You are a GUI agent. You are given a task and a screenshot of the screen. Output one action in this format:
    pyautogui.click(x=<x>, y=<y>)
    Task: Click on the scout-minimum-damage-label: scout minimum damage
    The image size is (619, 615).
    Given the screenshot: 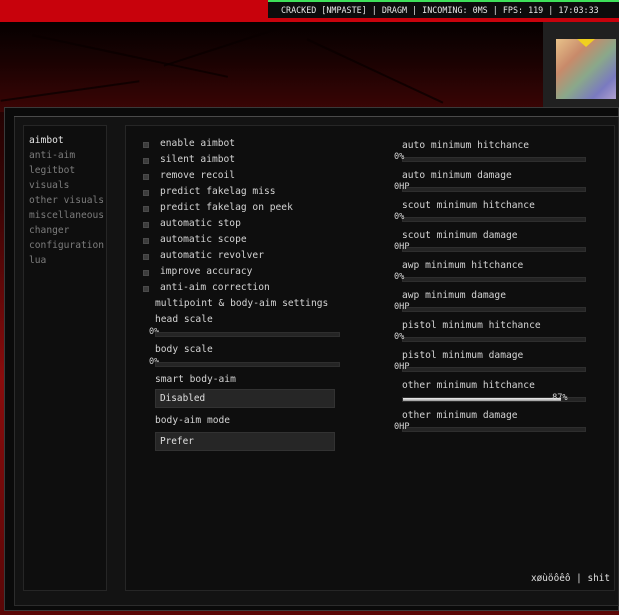 What is the action you would take?
    pyautogui.click(x=460, y=235)
    